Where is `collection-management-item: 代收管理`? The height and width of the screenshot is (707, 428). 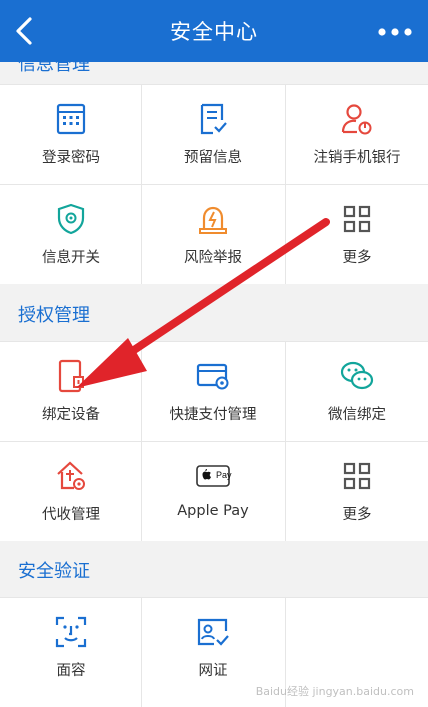 collection-management-item: 代收管理 is located at coordinates (71, 490).